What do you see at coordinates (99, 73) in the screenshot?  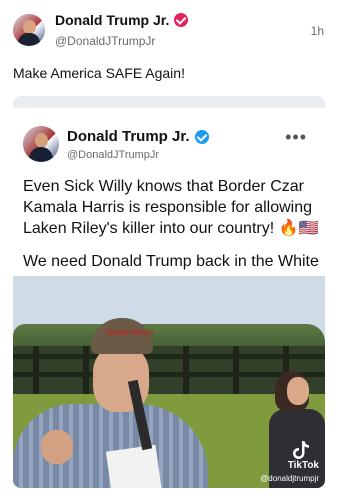 I see `post-text: Make America SAFE Again!` at bounding box center [99, 73].